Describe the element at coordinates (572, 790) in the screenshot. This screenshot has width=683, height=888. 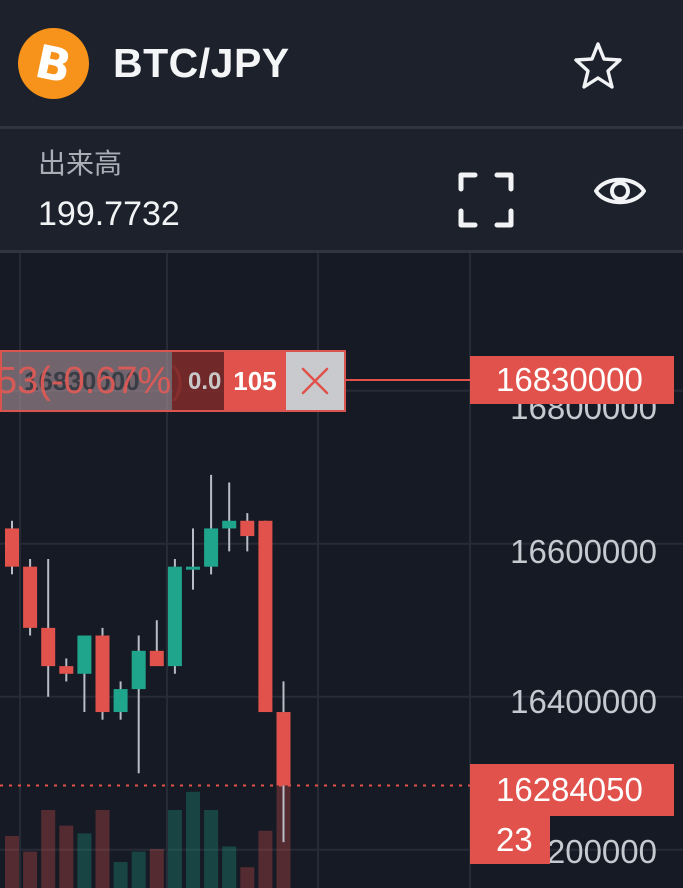
I see `last-price-tag: 16284050` at that location.